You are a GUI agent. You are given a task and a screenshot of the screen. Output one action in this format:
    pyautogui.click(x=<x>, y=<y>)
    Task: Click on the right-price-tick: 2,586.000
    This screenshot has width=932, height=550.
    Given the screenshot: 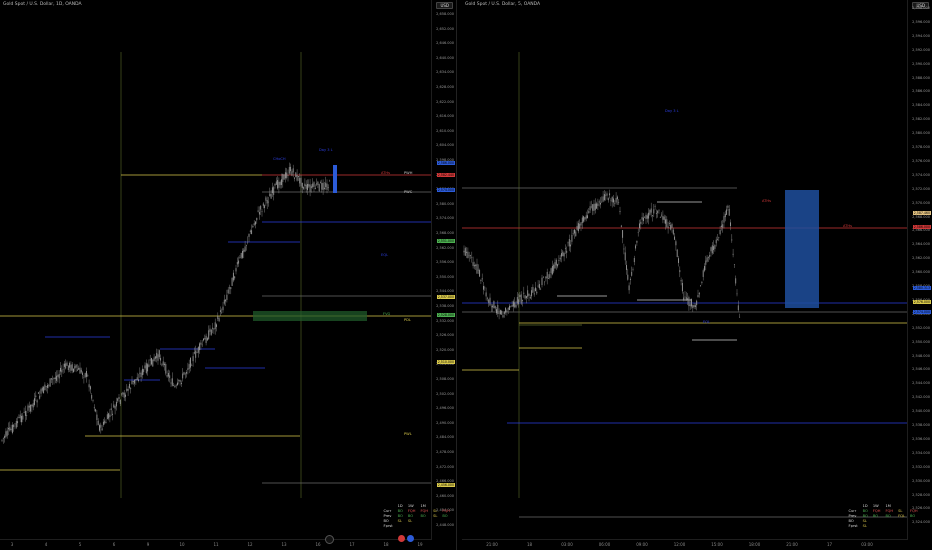 What is the action you would take?
    pyautogui.click(x=921, y=91)
    